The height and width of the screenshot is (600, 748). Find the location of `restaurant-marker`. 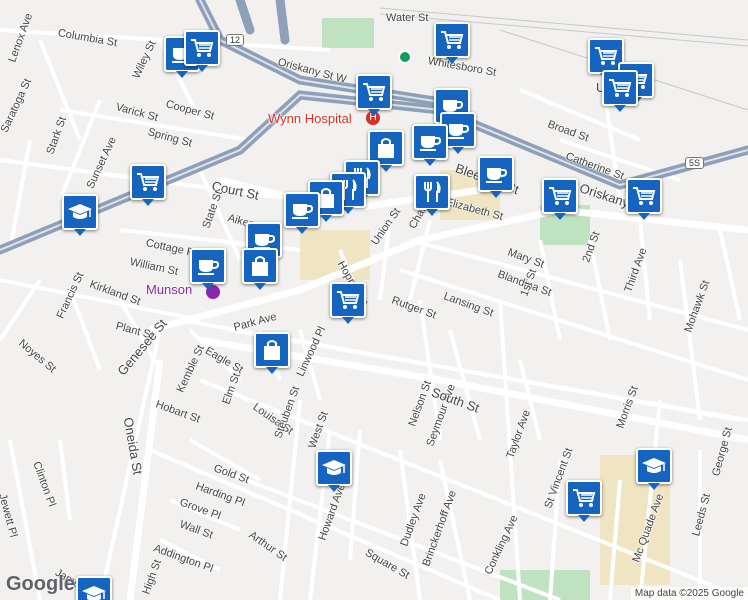

restaurant-marker is located at coordinates (432, 195).